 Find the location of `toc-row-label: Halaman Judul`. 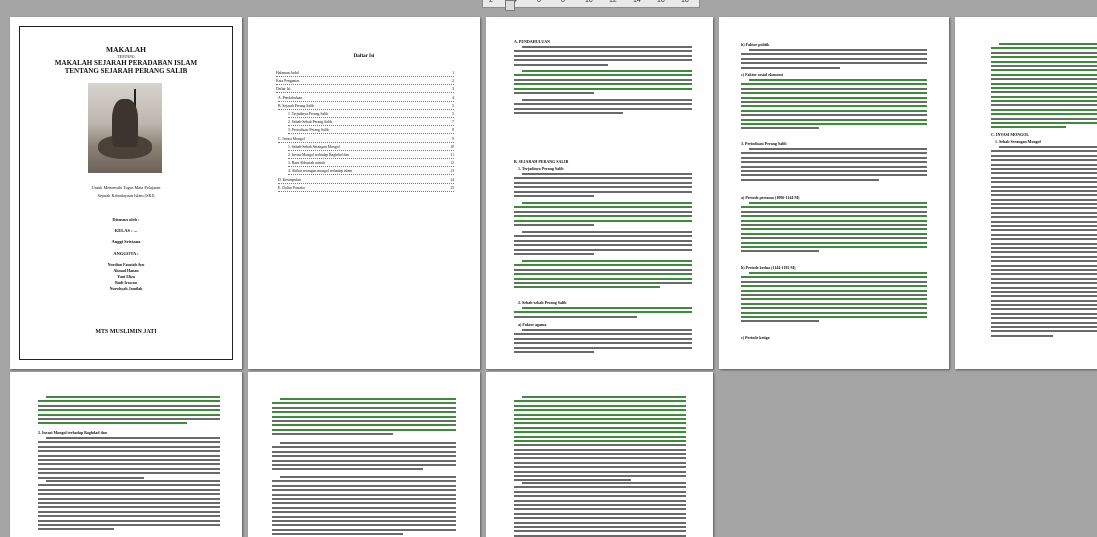

toc-row-label: Halaman Judul is located at coordinates (287, 73).